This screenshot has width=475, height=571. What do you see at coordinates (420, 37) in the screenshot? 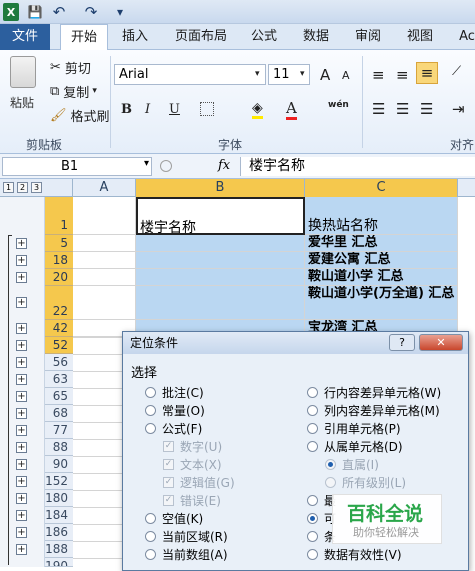
I see `tab-view: 视图` at bounding box center [420, 37].